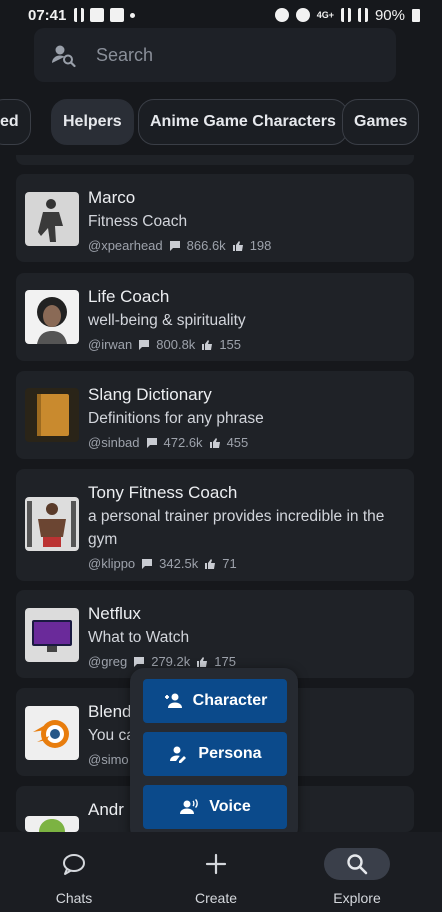 The image size is (442, 912). Describe the element at coordinates (325, 15) in the screenshot. I see `network-type: 4G+` at that location.